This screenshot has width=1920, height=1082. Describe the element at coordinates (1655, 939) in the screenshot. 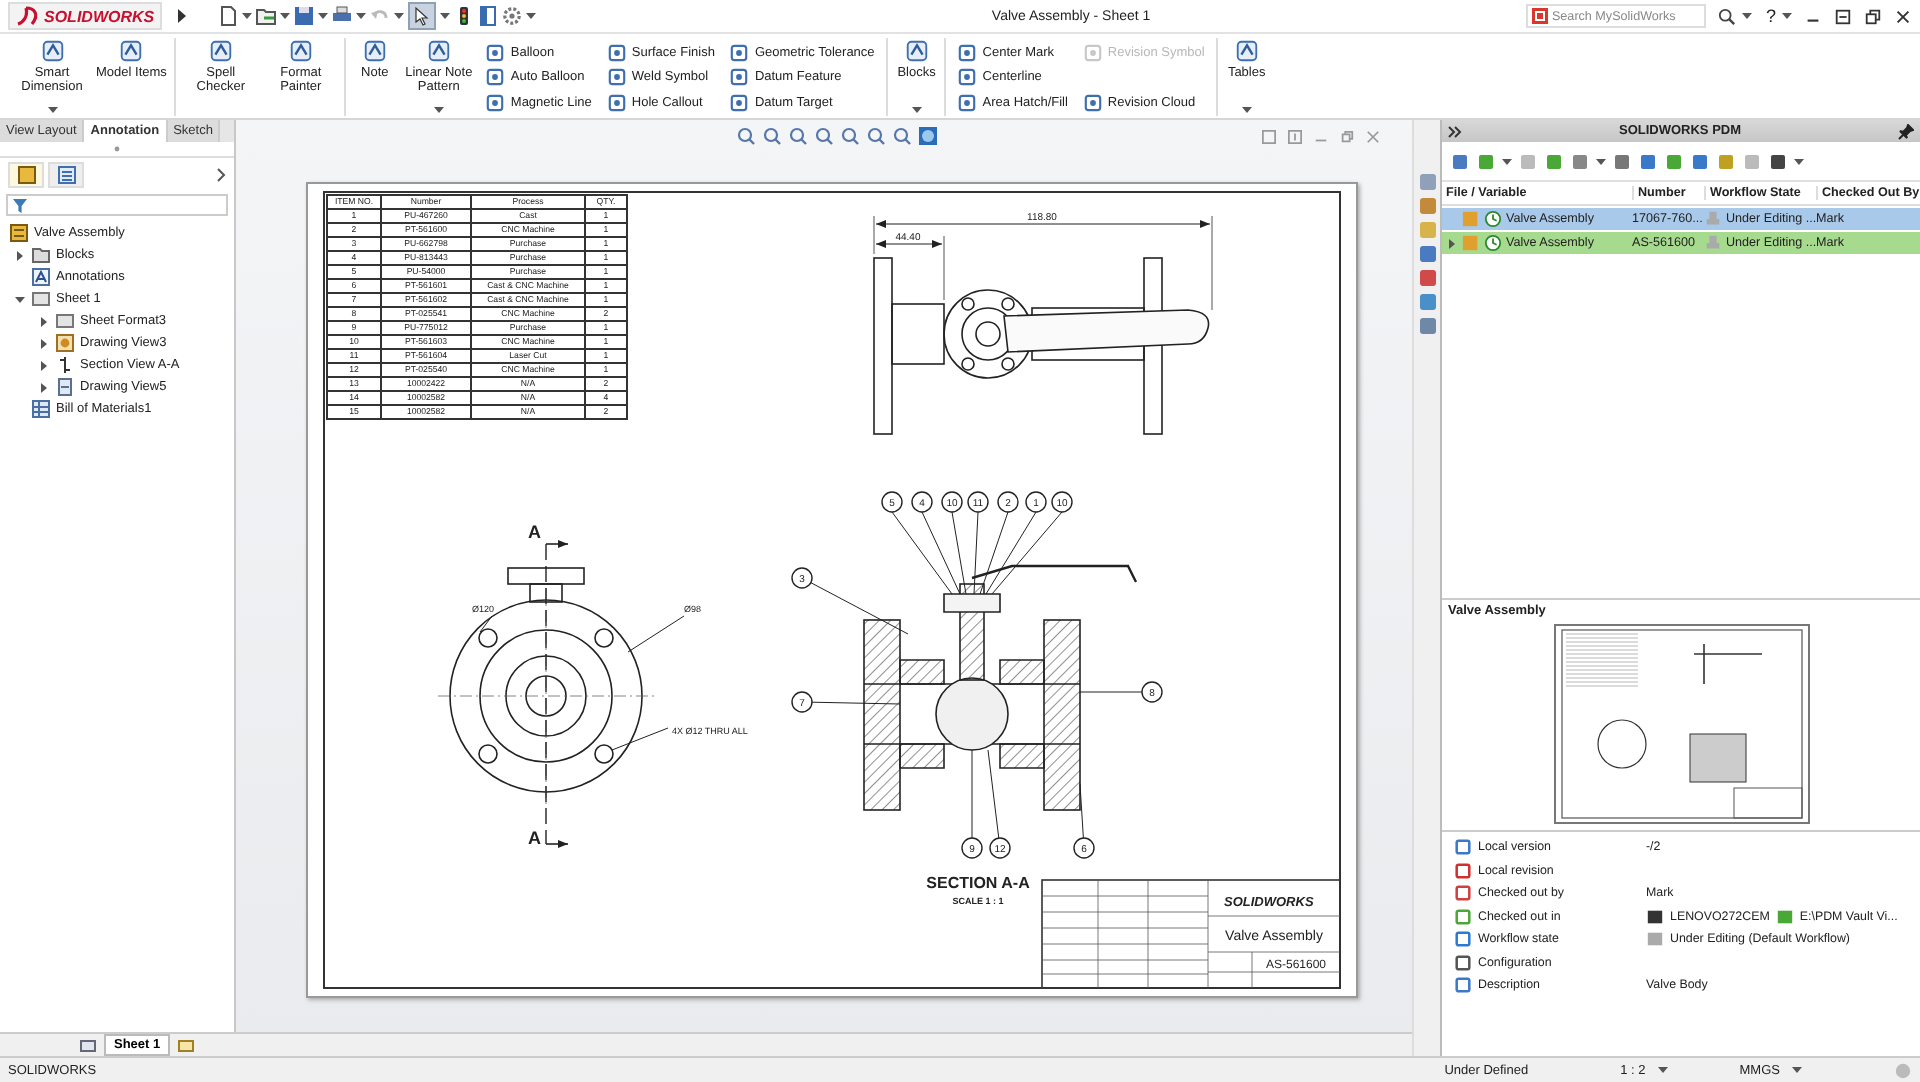

I see `stamp-icon` at that location.